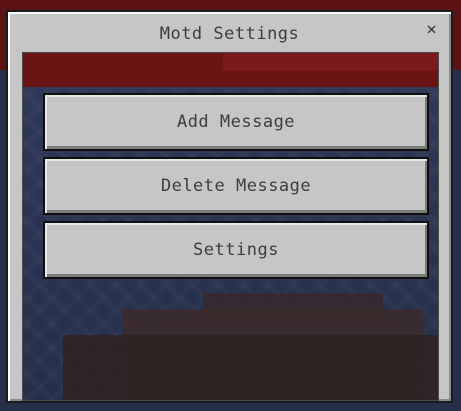 This screenshot has height=411, width=461. What do you see at coordinates (250, 367) in the screenshot?
I see `scene-dark-block` at bounding box center [250, 367].